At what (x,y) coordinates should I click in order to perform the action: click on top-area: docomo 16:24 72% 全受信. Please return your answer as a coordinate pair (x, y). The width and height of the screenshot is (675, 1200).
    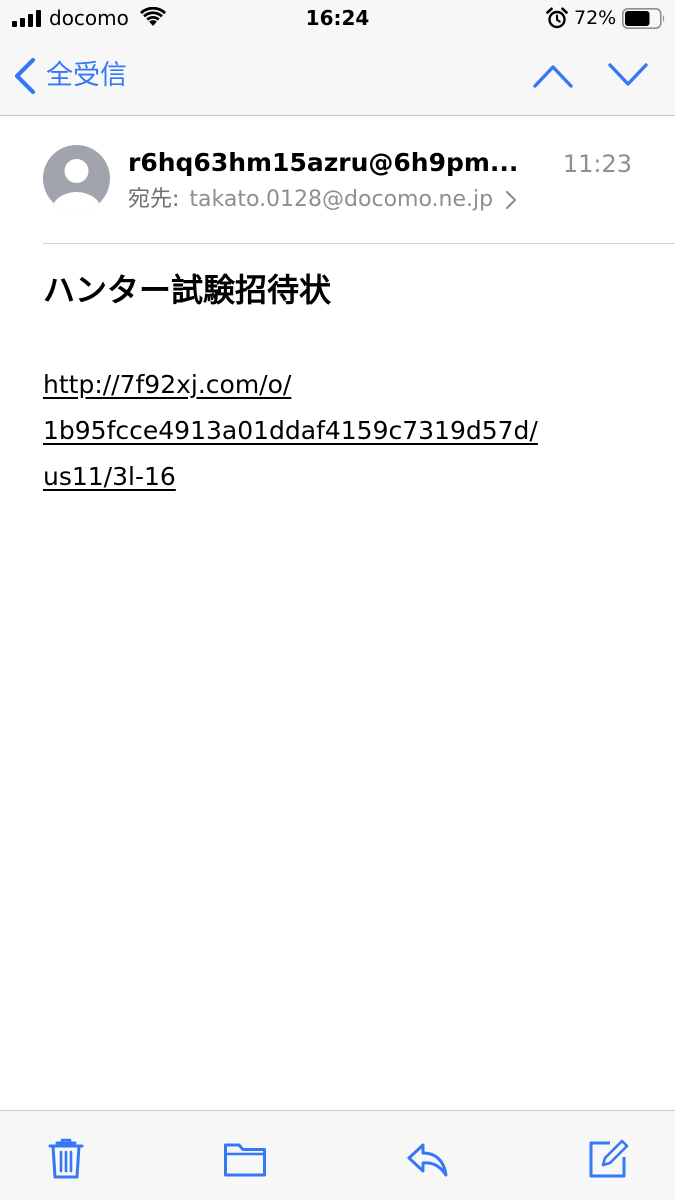
    Looking at the image, I should click on (337, 58).